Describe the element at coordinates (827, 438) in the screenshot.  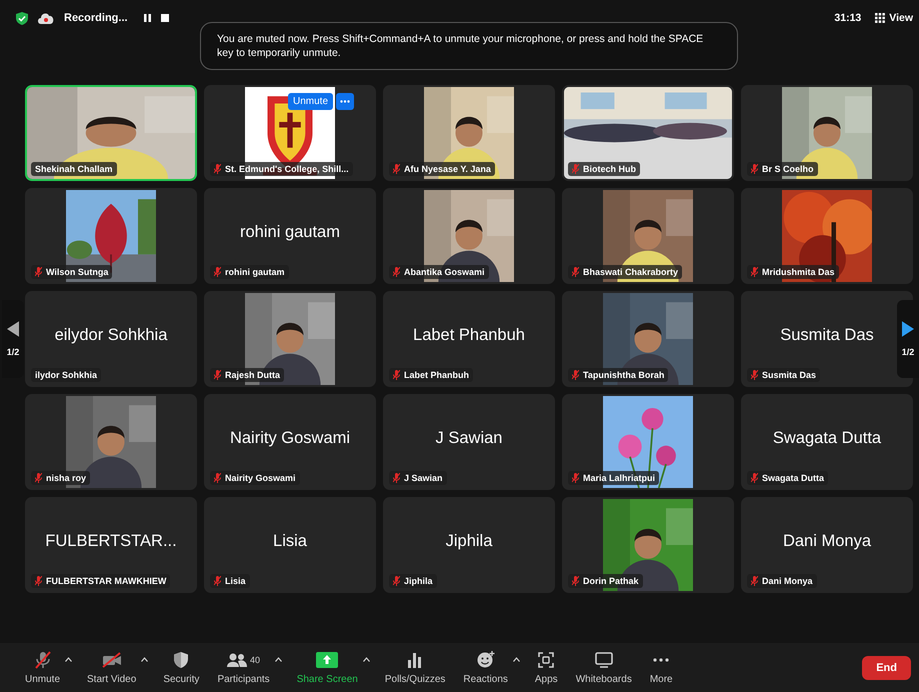
I see `participant-name: Swagata Dutta` at that location.